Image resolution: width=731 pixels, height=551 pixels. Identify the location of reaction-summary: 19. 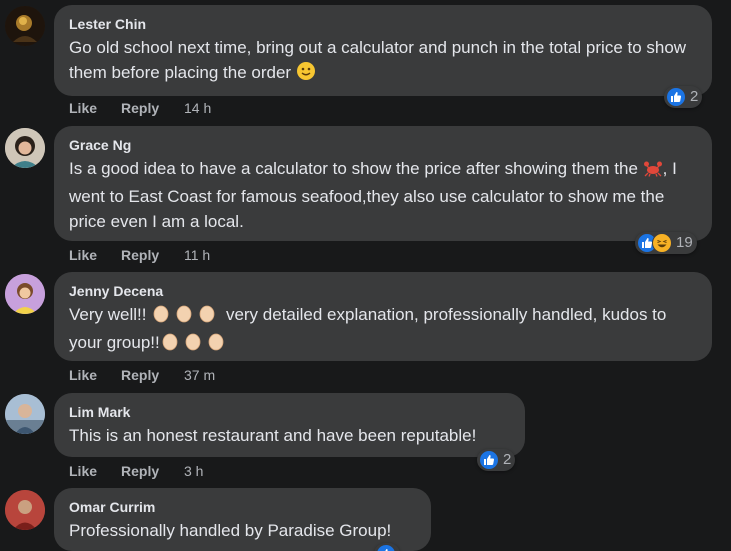
(666, 243).